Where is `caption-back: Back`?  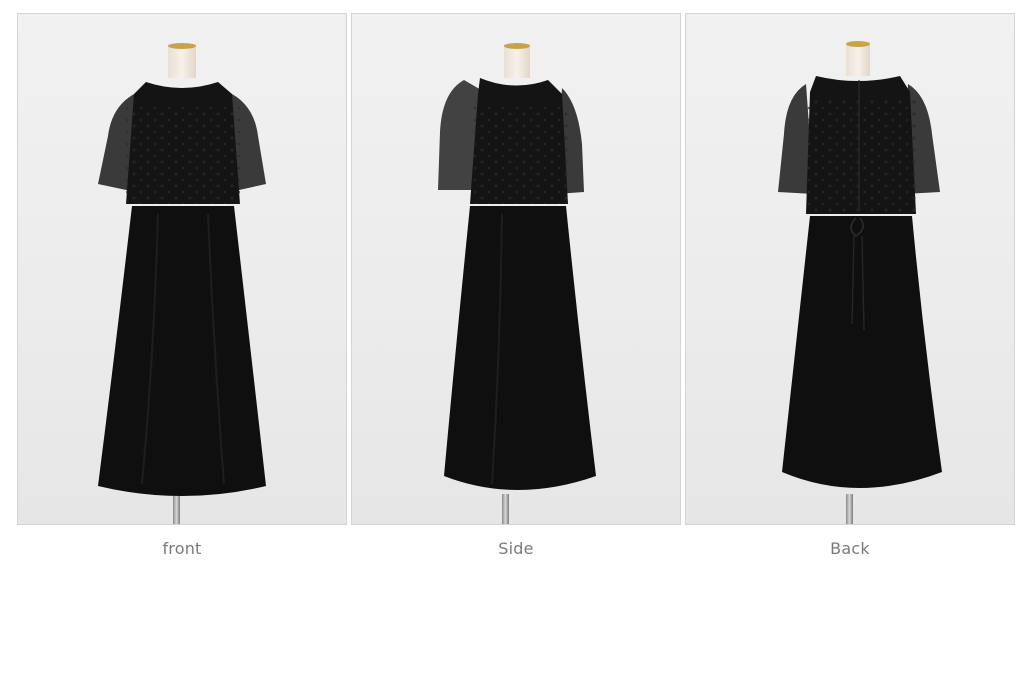
caption-back: Back is located at coordinates (850, 548).